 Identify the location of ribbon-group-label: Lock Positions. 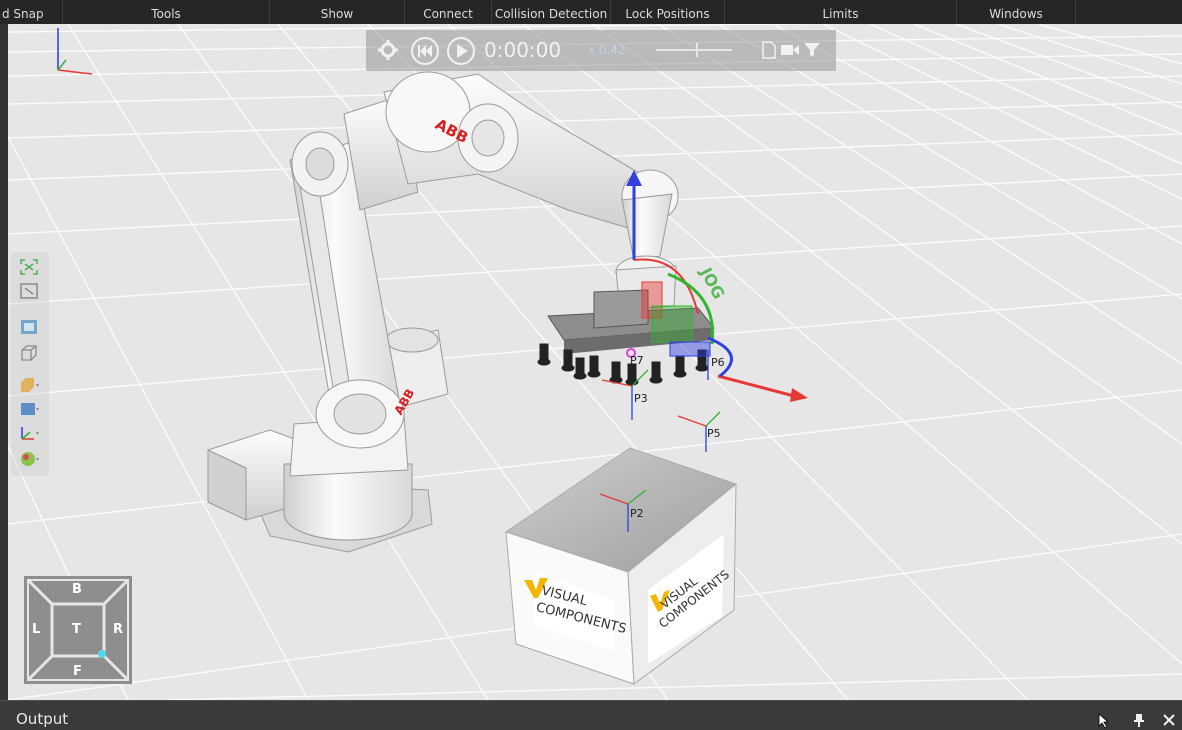
(667, 14).